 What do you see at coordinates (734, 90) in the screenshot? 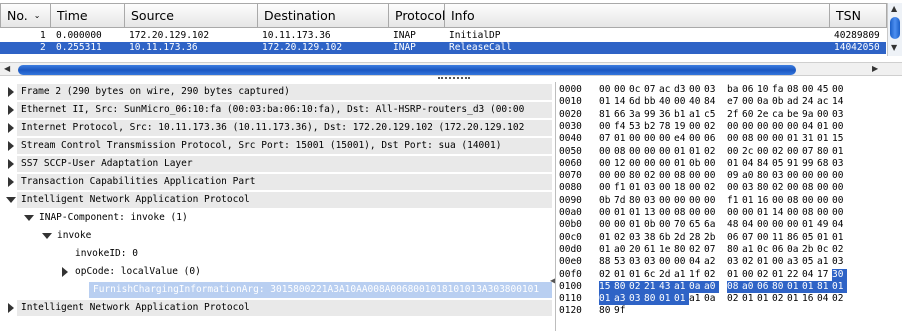
I see `hex-byte: ba` at bounding box center [734, 90].